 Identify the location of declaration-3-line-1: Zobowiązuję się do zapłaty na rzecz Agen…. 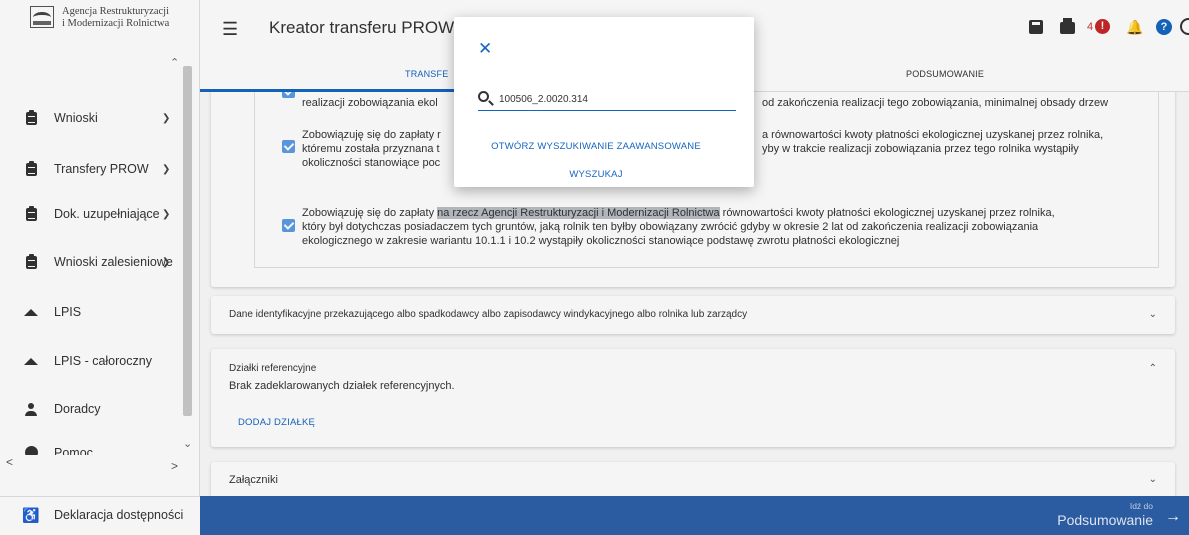
(678, 213).